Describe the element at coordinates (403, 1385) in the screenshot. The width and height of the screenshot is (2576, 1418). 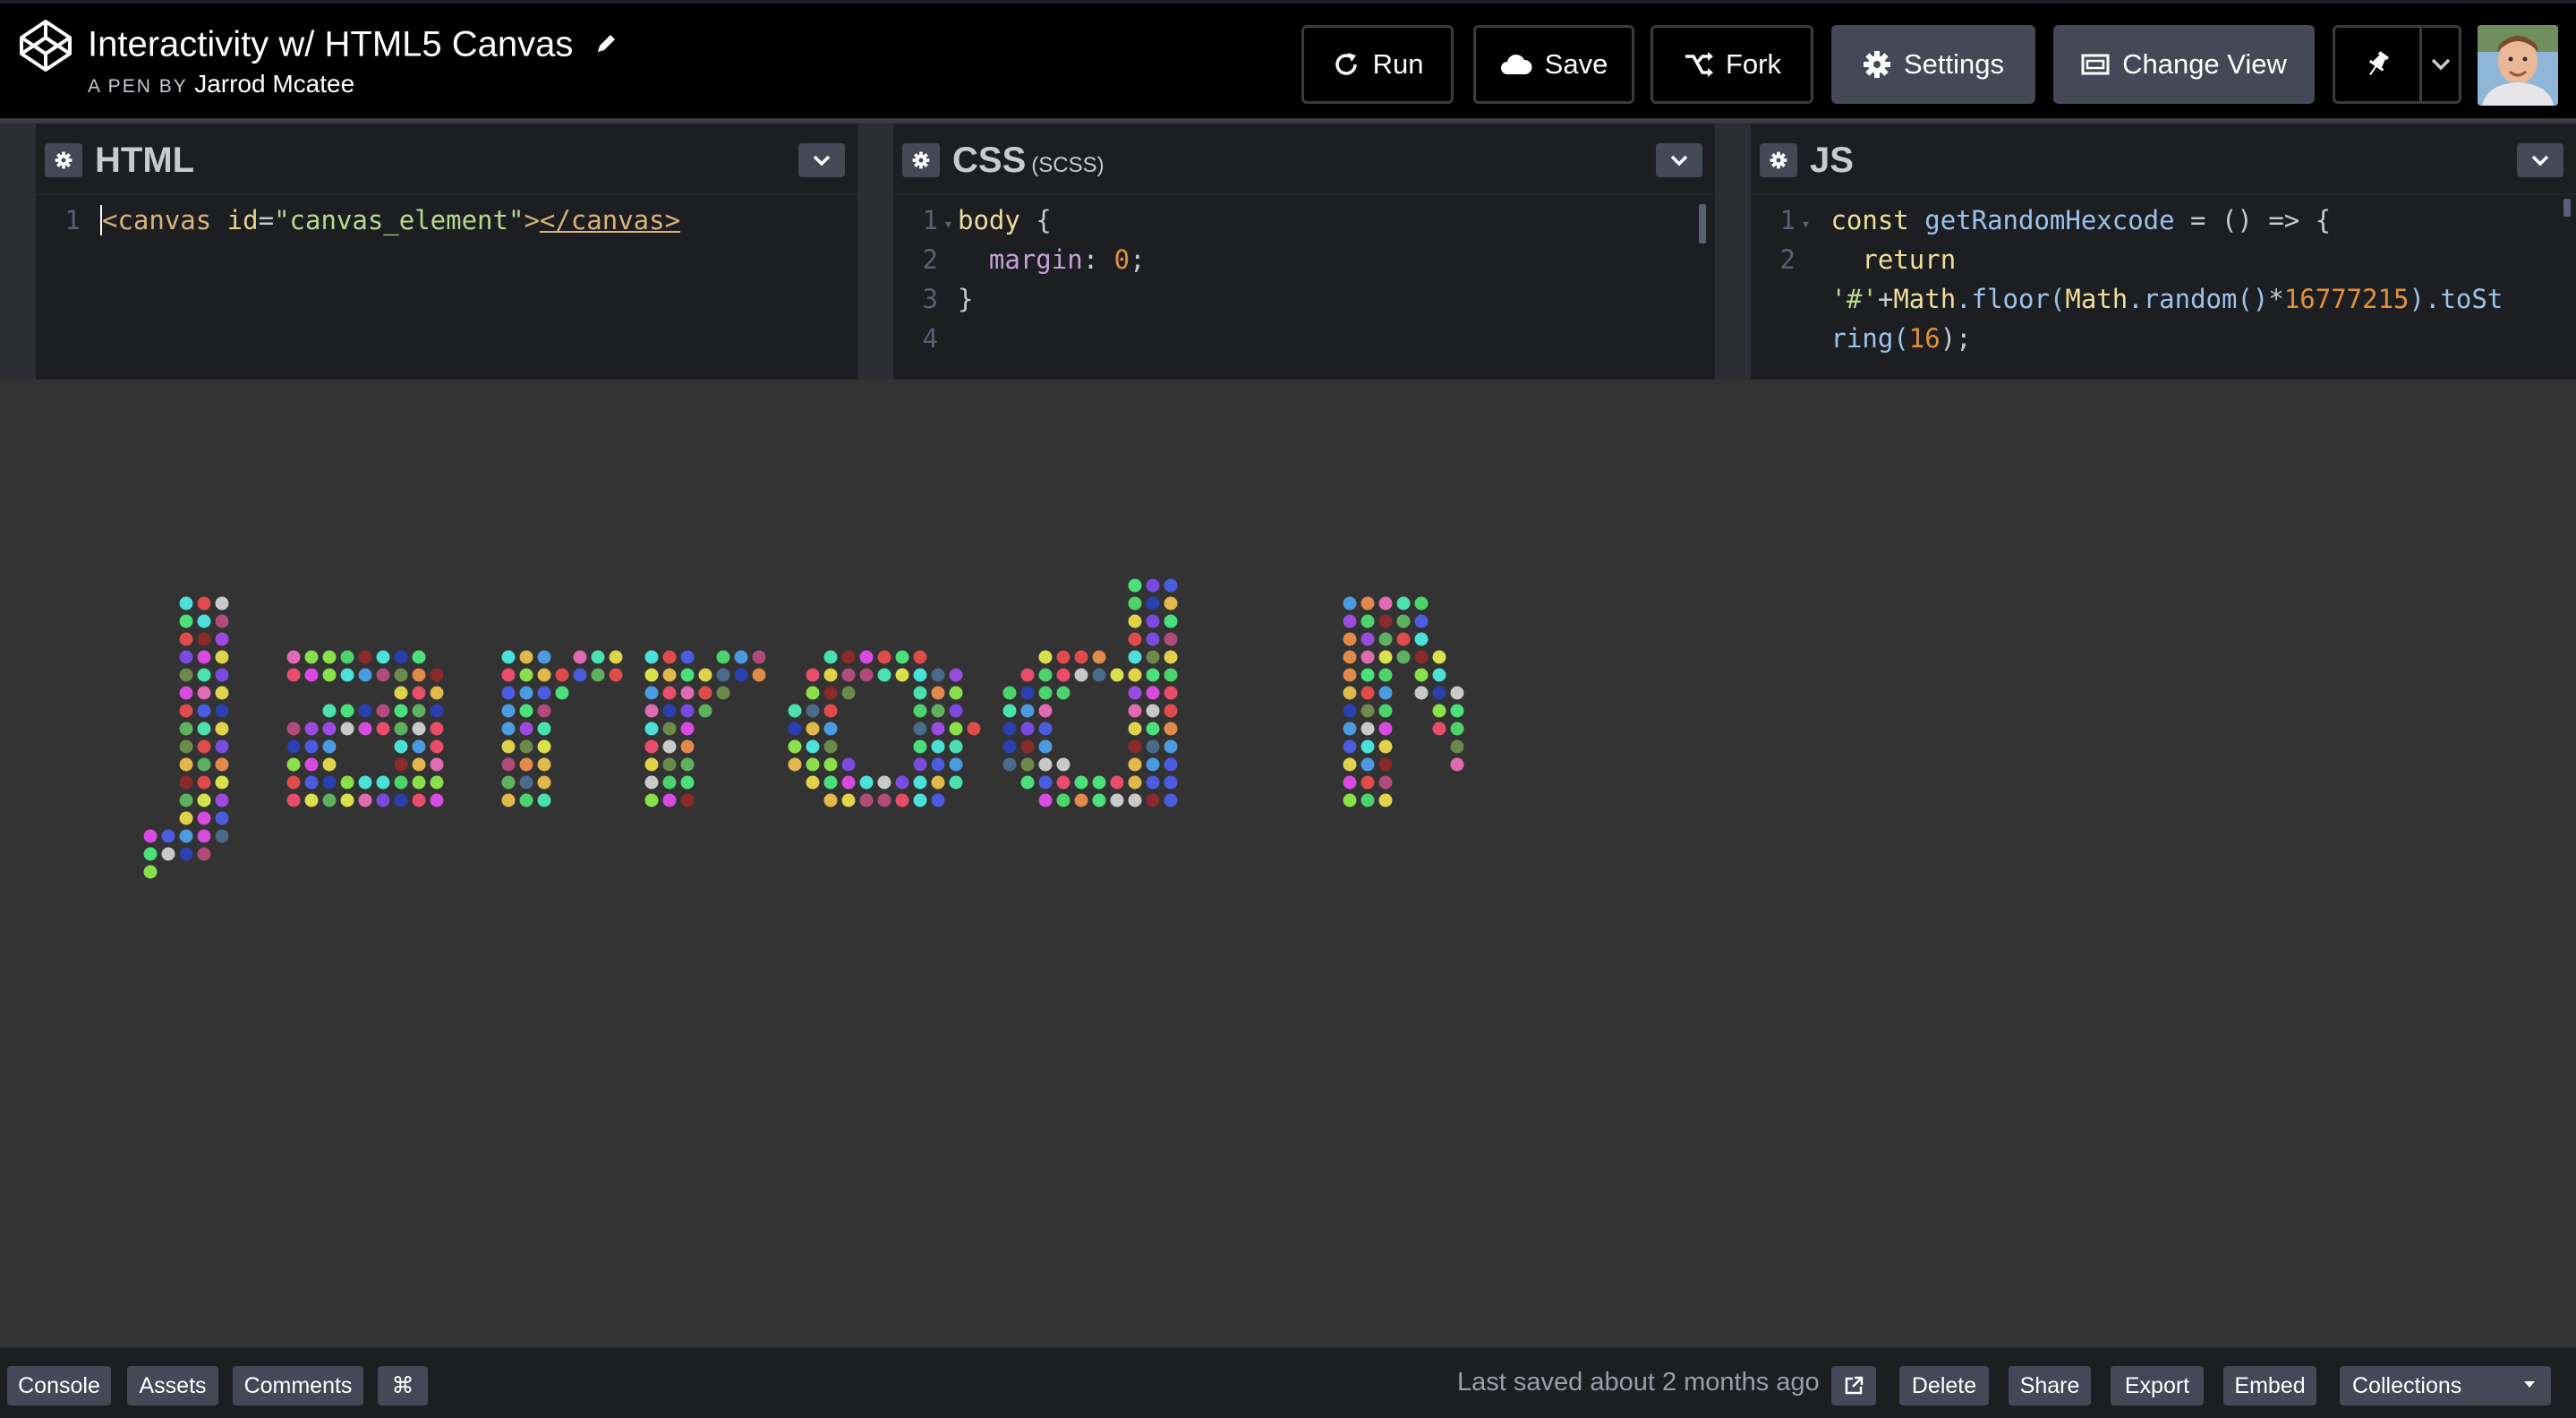
I see `keyboard-shortcuts-button: ⌘` at that location.